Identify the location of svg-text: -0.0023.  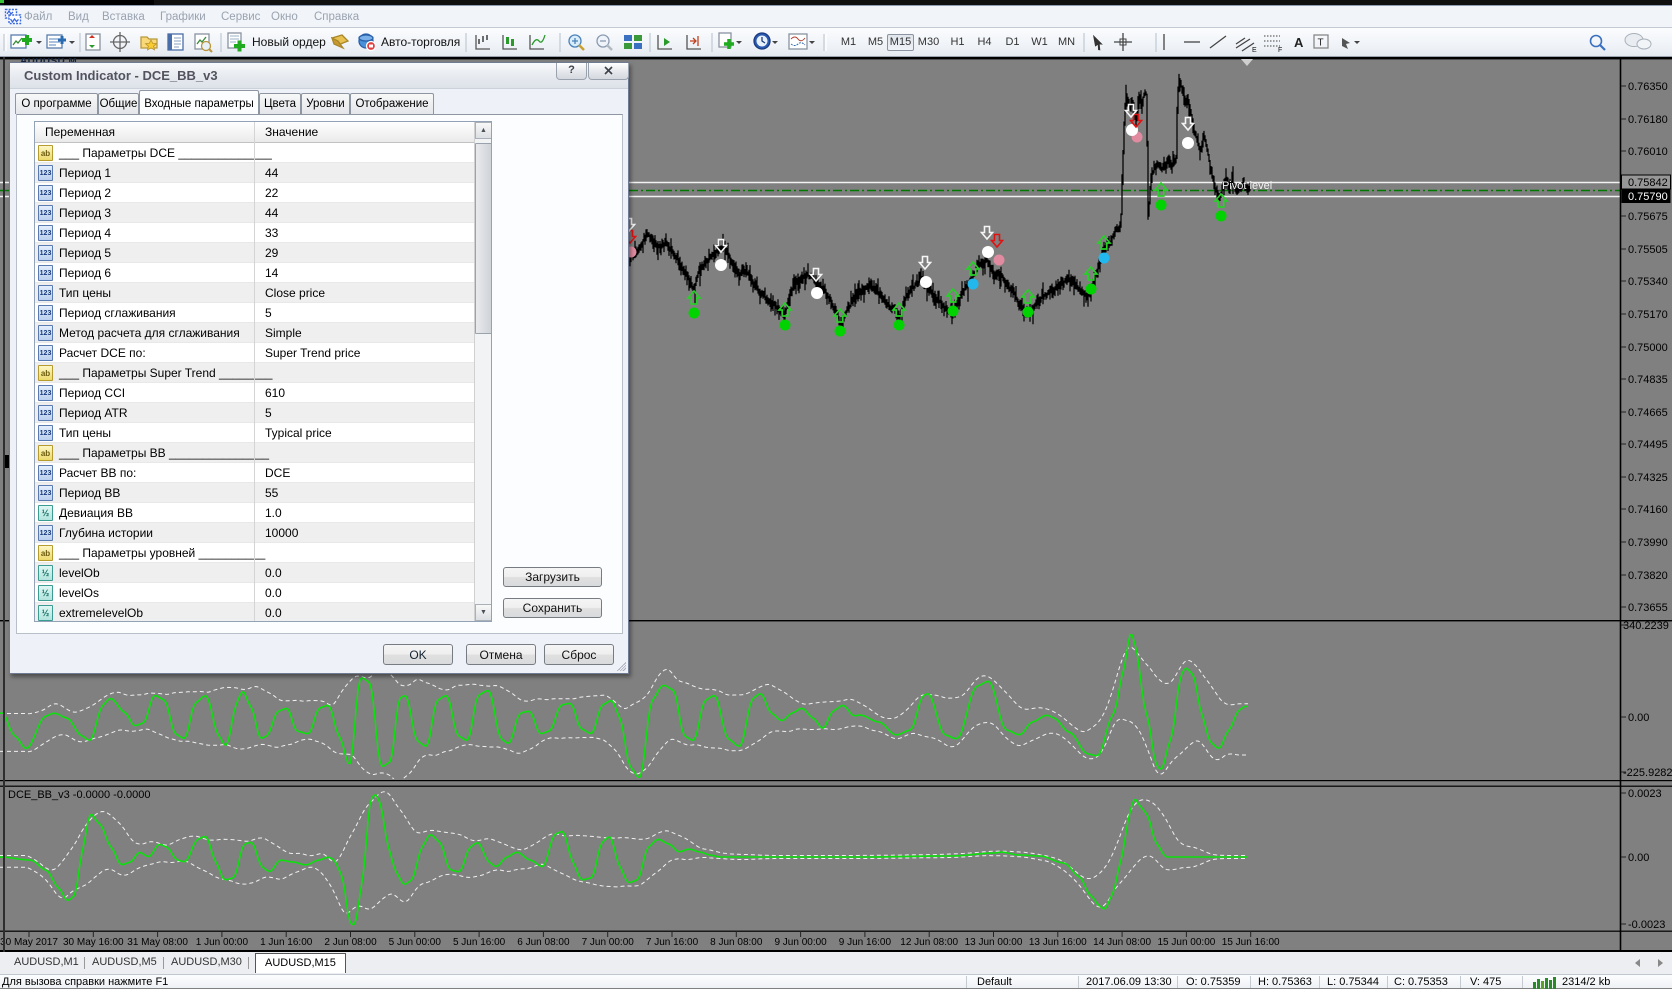
(1646, 925).